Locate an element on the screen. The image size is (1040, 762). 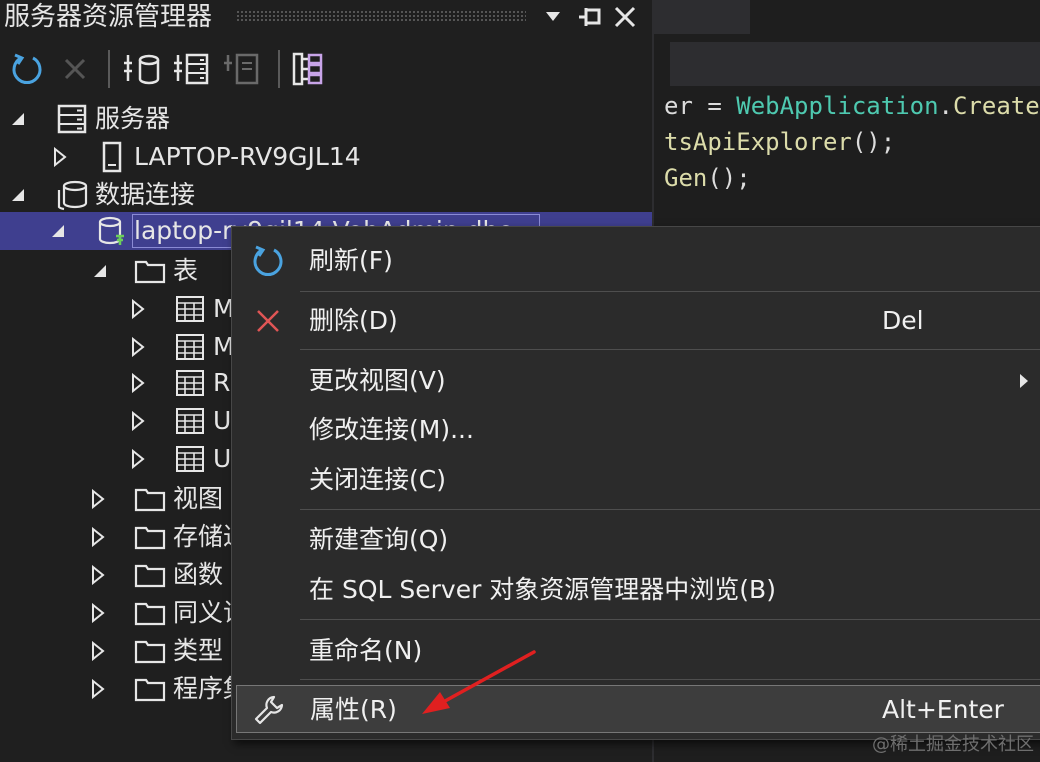
menu-item-label: 新建查询(Q) is located at coordinates (379, 539).